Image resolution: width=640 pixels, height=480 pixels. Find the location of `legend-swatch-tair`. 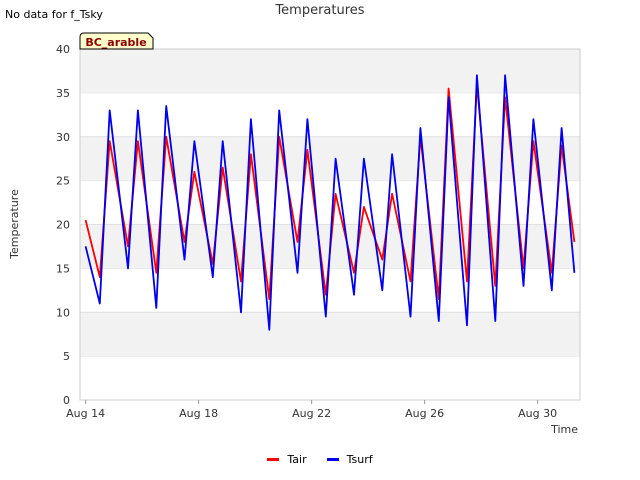

legend-swatch-tair is located at coordinates (273, 459).